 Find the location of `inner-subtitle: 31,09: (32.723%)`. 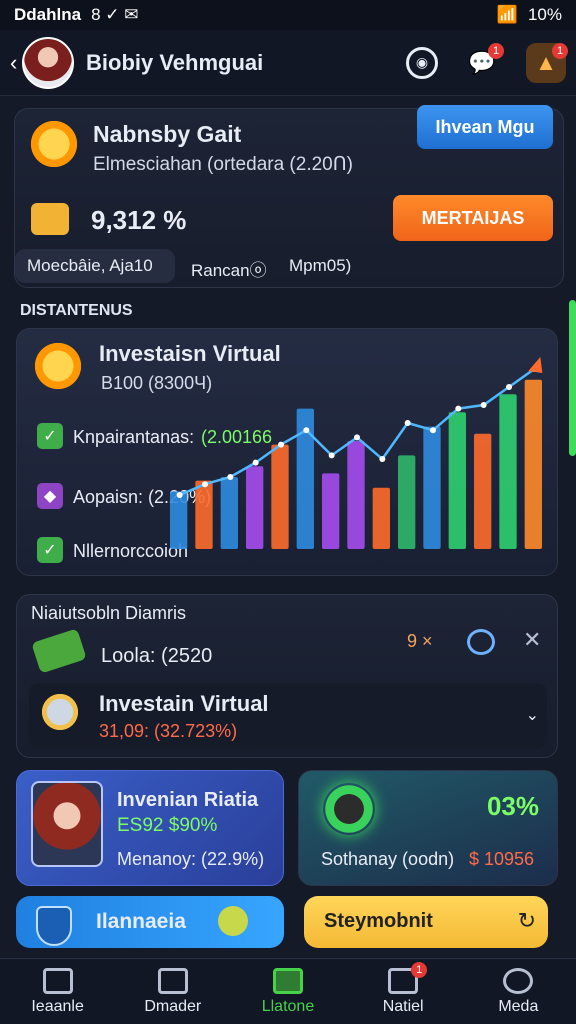

inner-subtitle: 31,09: (32.723%) is located at coordinates (168, 731).